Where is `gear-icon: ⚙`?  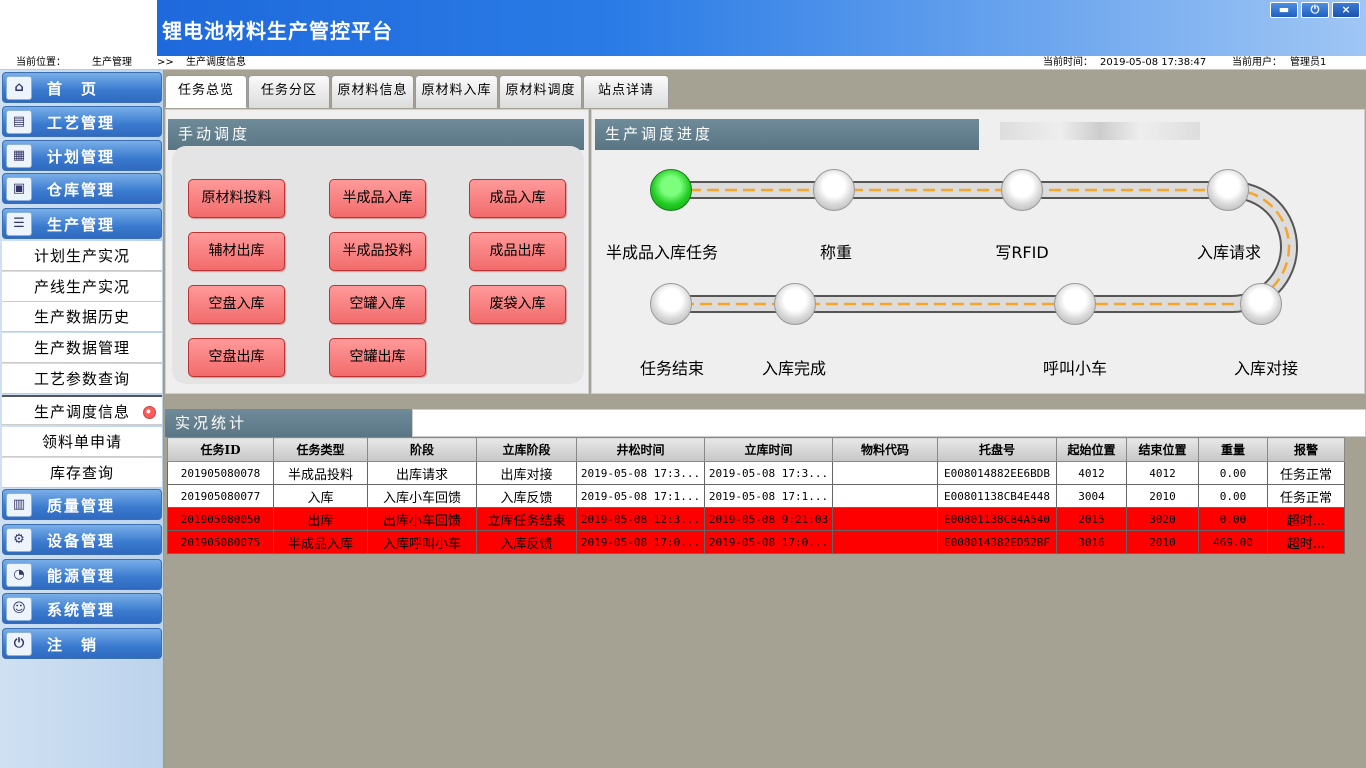 gear-icon: ⚙ is located at coordinates (19, 540).